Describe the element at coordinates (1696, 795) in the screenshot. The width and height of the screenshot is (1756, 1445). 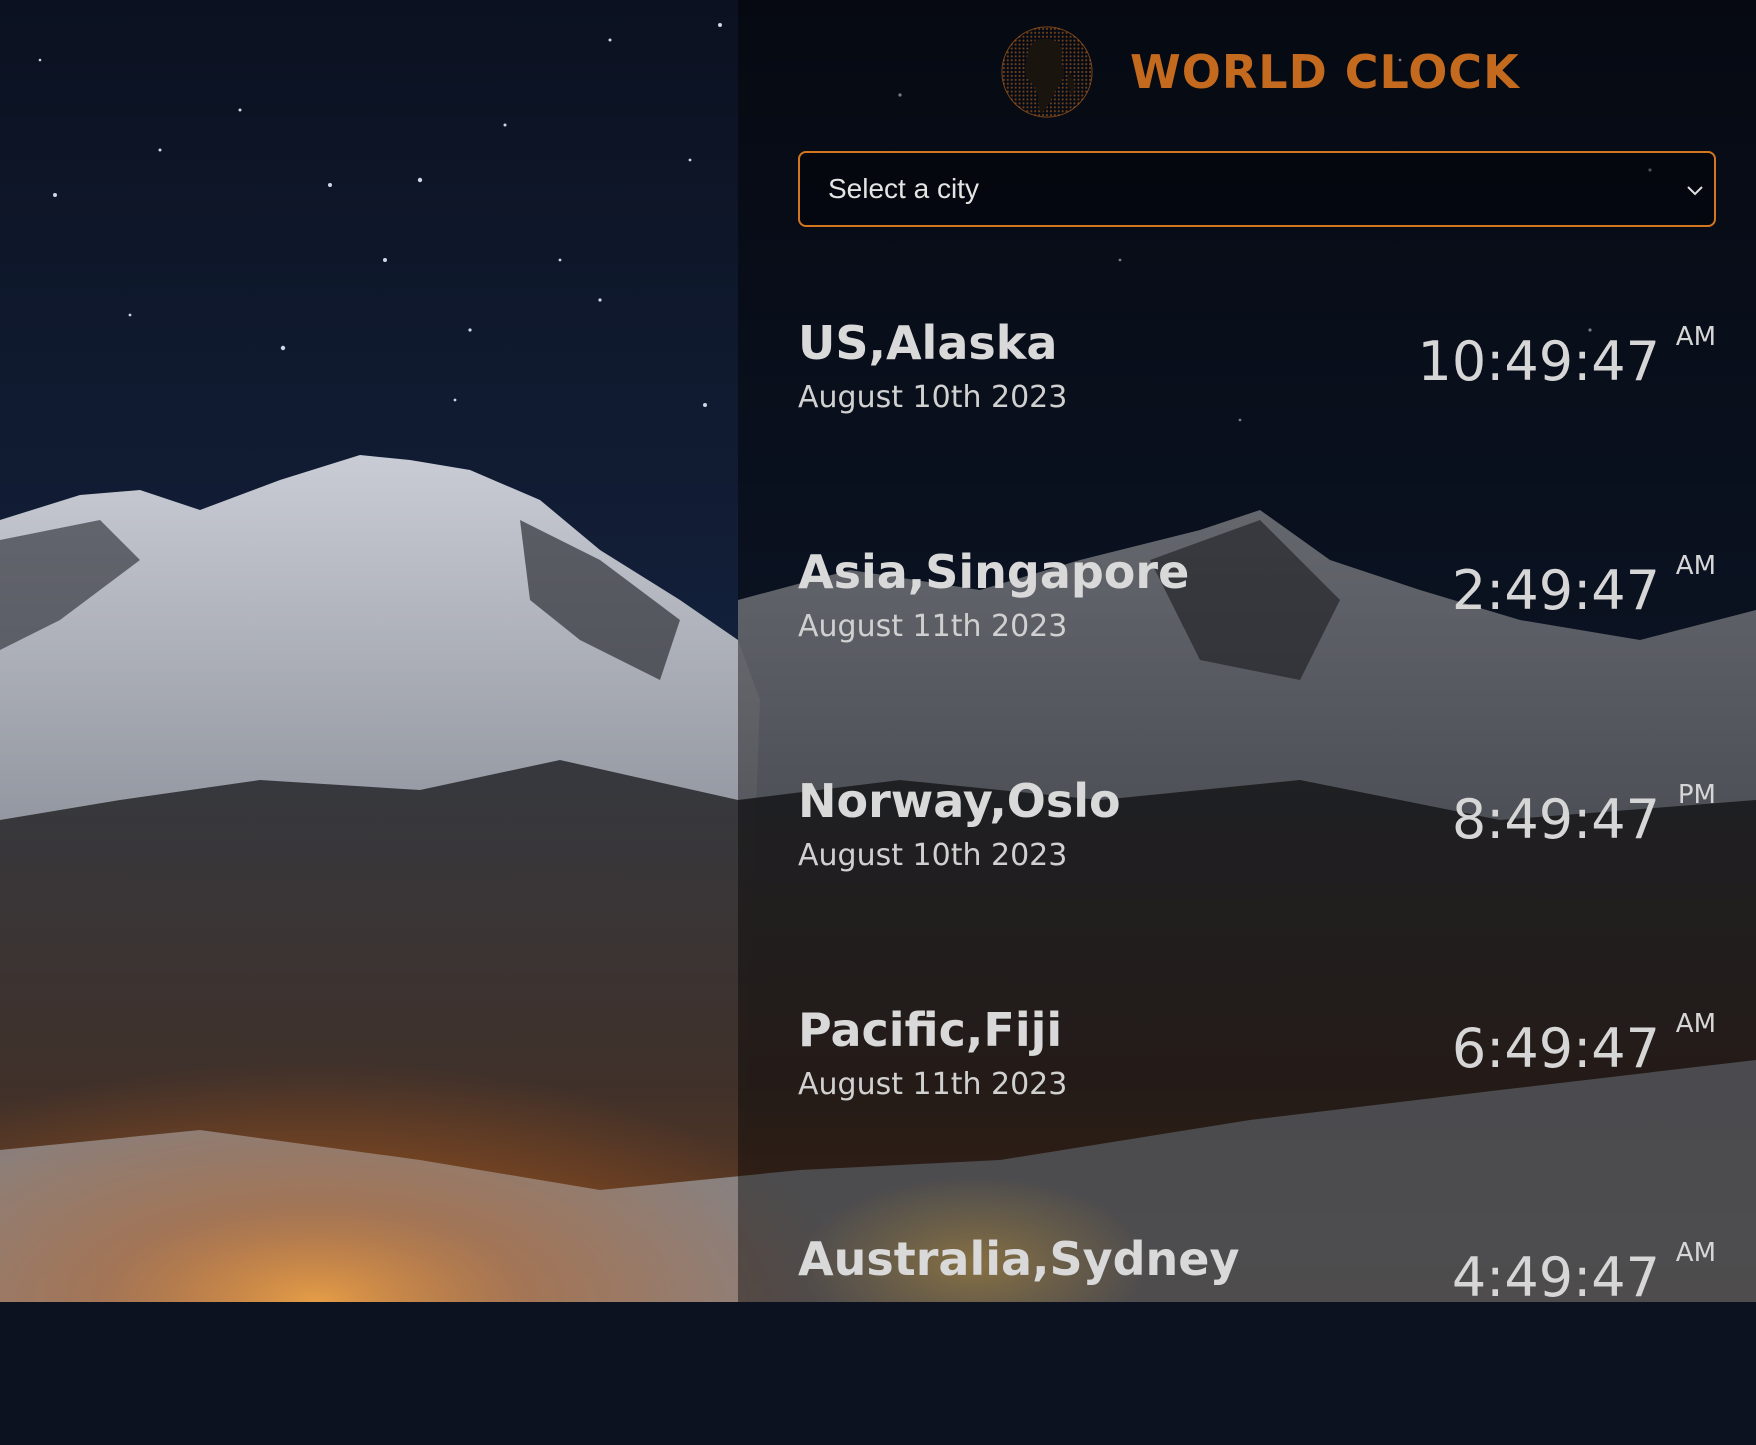
I see `city-ampm: PM` at that location.